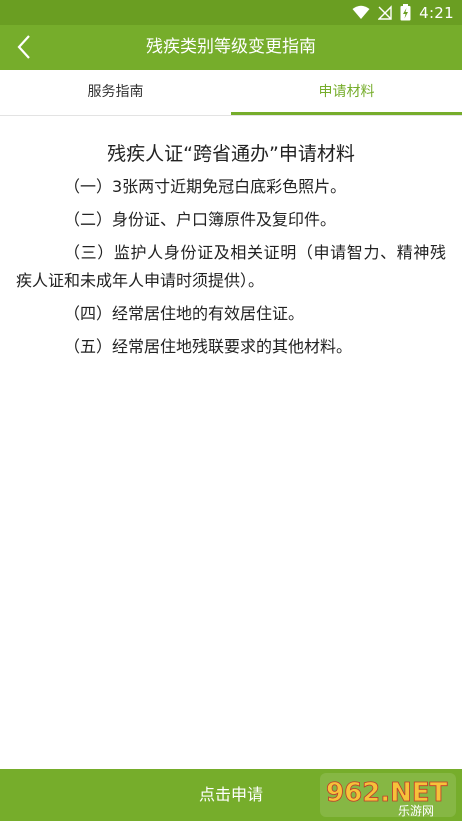  Describe the element at coordinates (405, 12) in the screenshot. I see `battery-charging-icon` at that location.